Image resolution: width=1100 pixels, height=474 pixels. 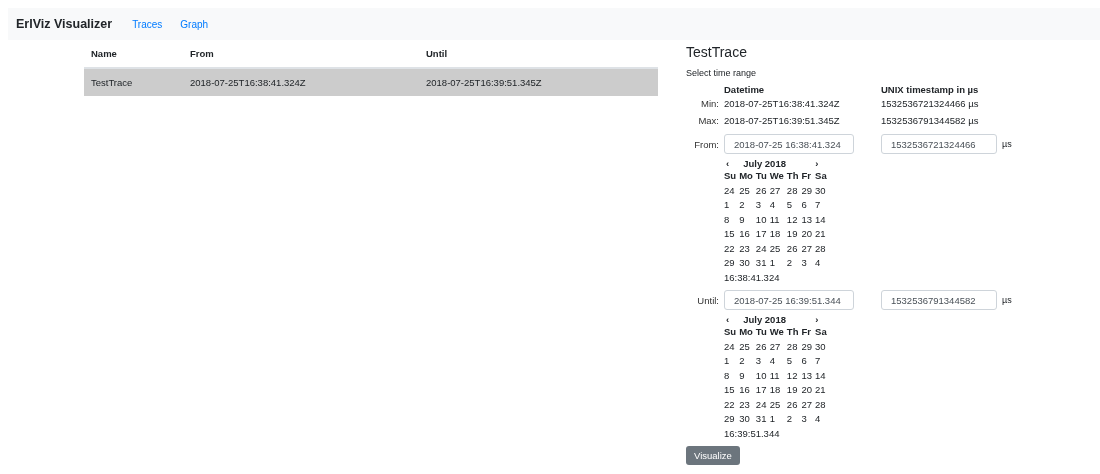 What do you see at coordinates (717, 52) in the screenshot?
I see `trace-title: TestTrace` at bounding box center [717, 52].